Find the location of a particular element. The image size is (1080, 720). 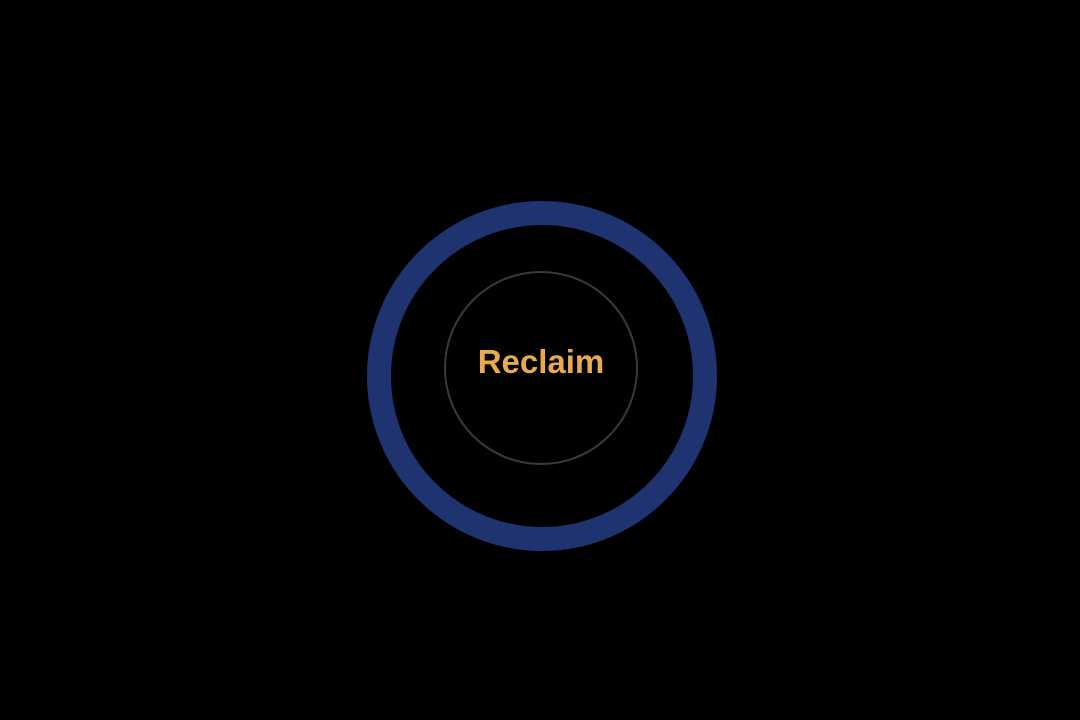

reclaim-label: Reclaim is located at coordinates (541, 361).